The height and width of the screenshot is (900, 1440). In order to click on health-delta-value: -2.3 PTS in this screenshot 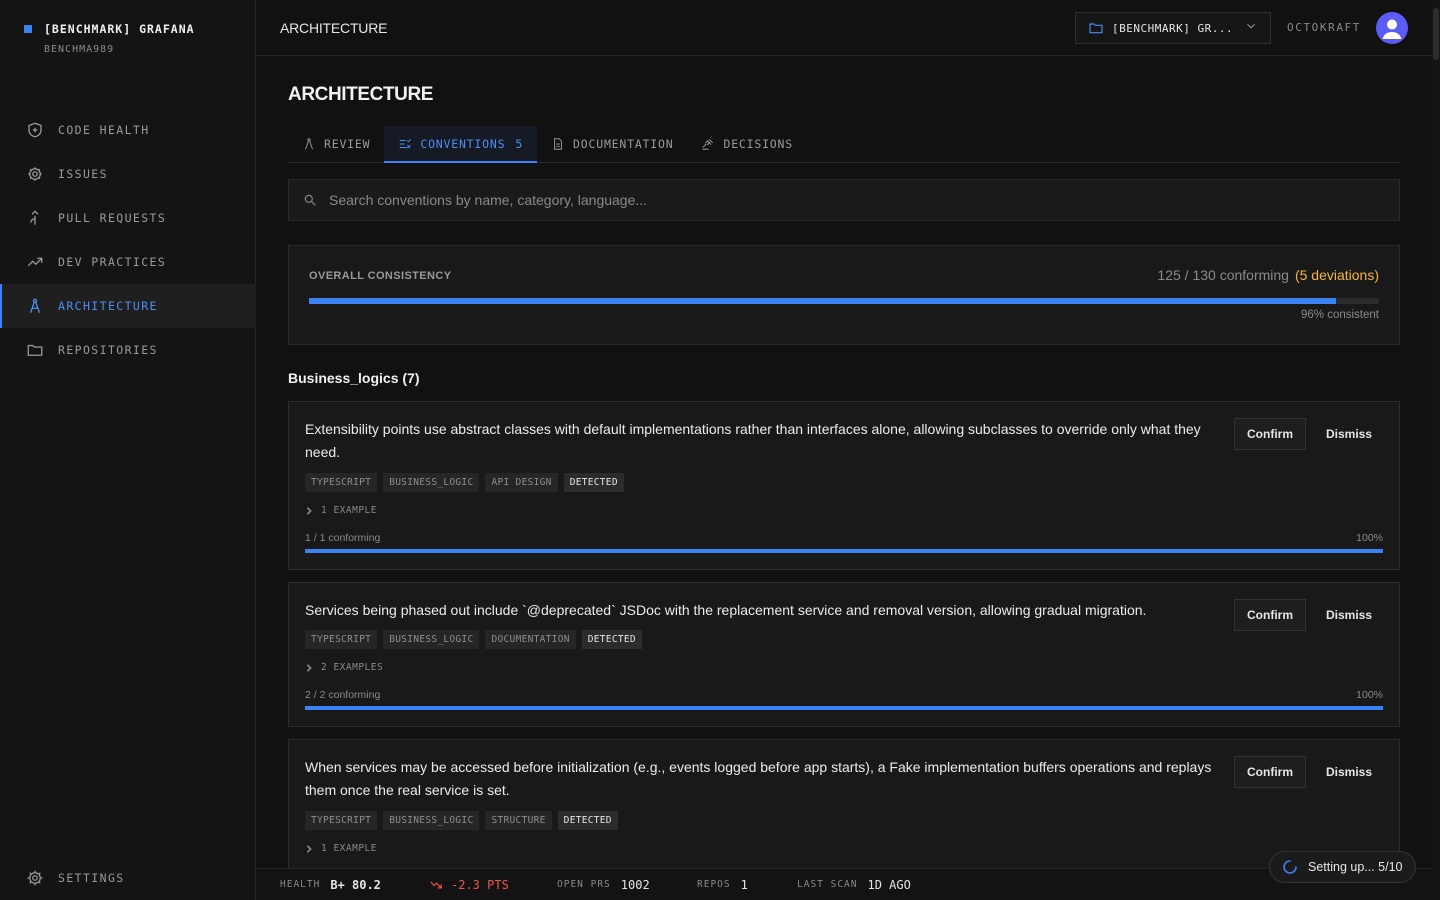, I will do `click(480, 884)`.